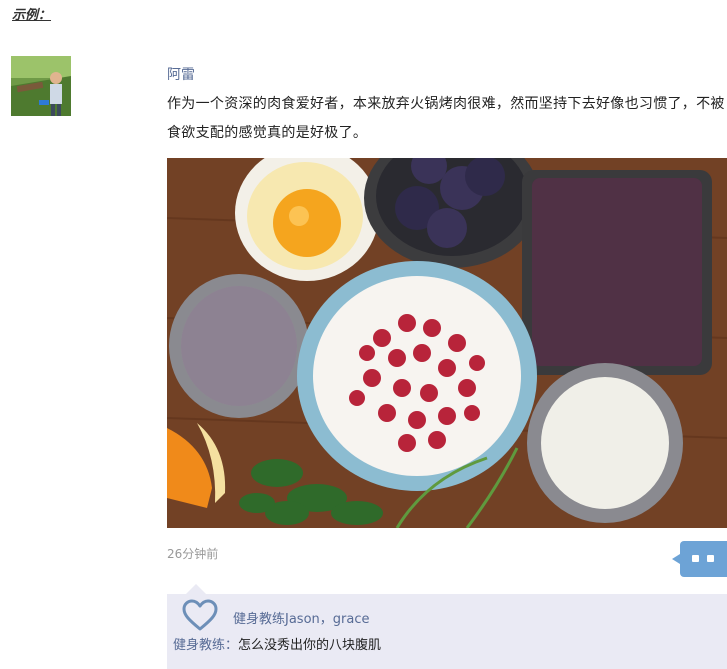 The width and height of the screenshot is (727, 669). Describe the element at coordinates (205, 645) in the screenshot. I see `comment-author: 健身教练：` at that location.